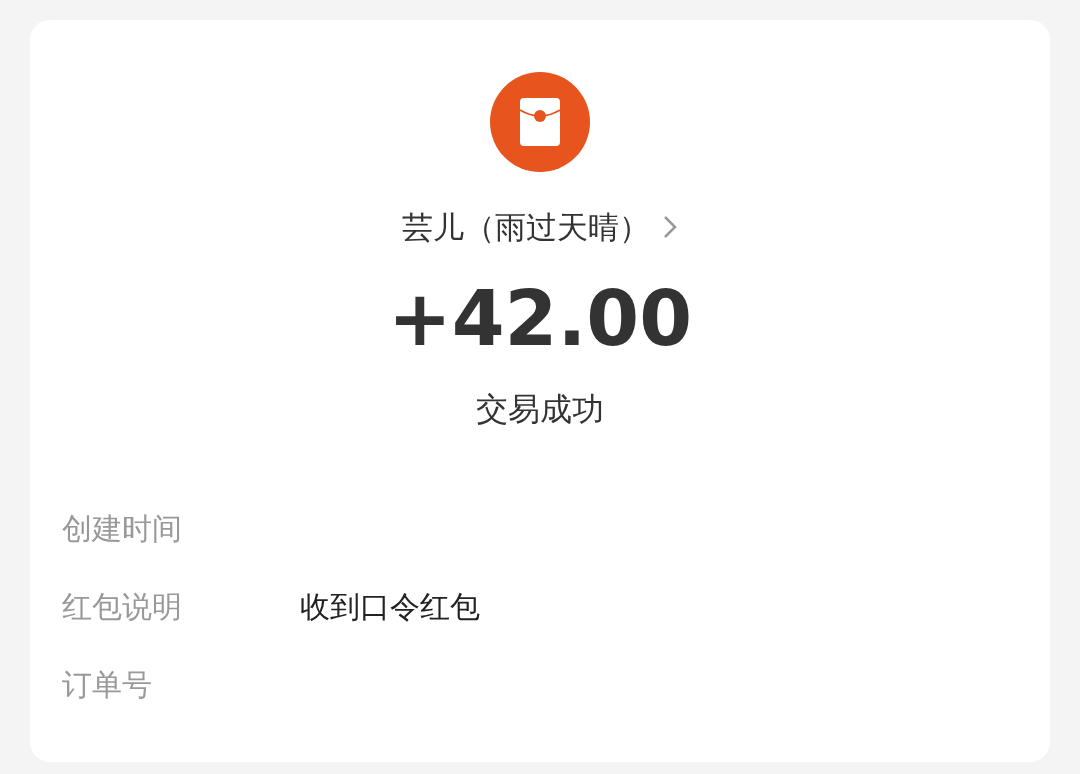 Image resolution: width=1080 pixels, height=774 pixels. Describe the element at coordinates (540, 318) in the screenshot. I see `amount: +42.00` at that location.